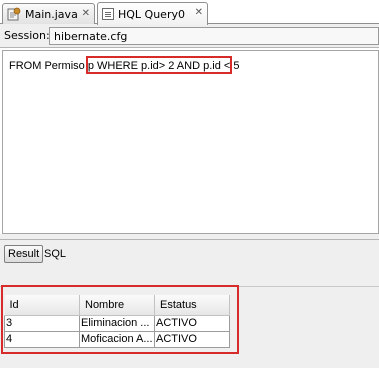 The width and height of the screenshot is (379, 368). Describe the element at coordinates (55, 254) in the screenshot. I see `tab-sql: SQL` at that location.